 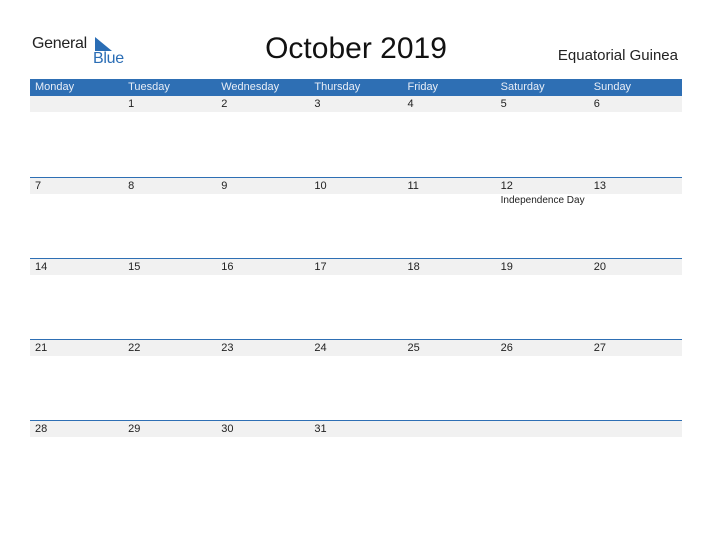 What do you see at coordinates (506, 186) in the screenshot?
I see `day-number: 12` at bounding box center [506, 186].